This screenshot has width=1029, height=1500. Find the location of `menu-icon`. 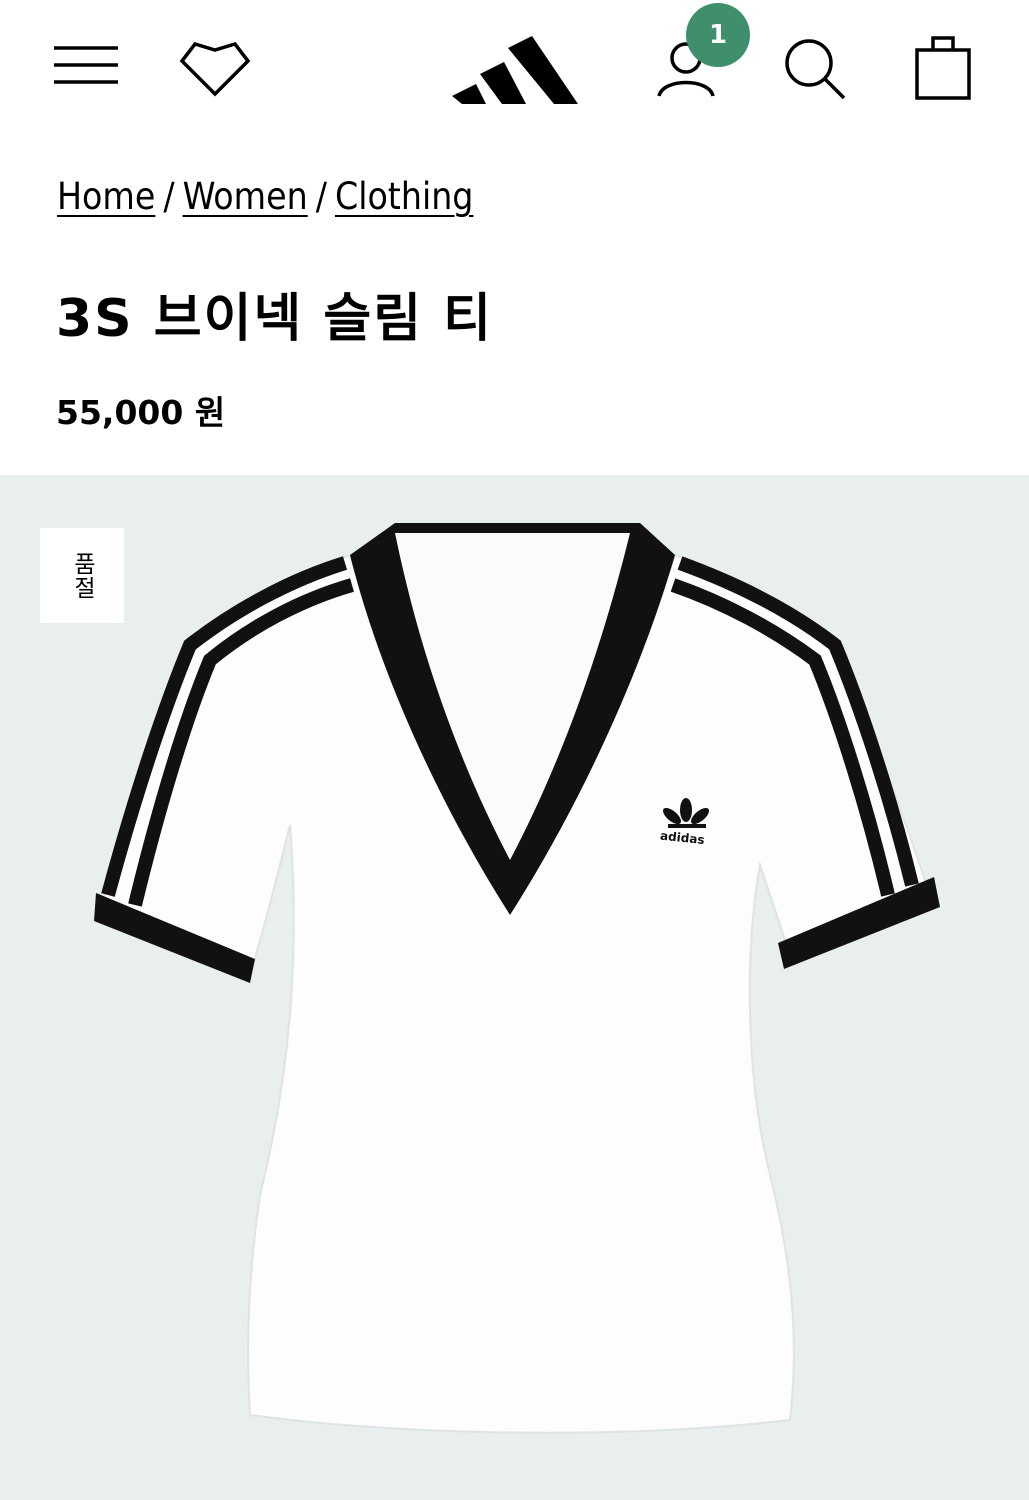

menu-icon is located at coordinates (86, 65).